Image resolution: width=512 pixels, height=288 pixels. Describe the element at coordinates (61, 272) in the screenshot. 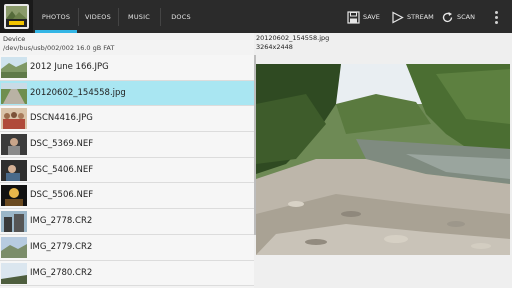

I see `file-name: IMG_2780.CR2` at that location.